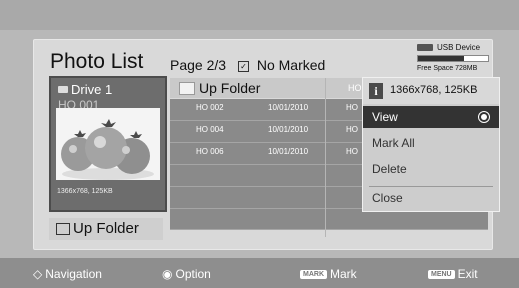  I want to click on free-space: Free Space 728MB, so click(447, 68).